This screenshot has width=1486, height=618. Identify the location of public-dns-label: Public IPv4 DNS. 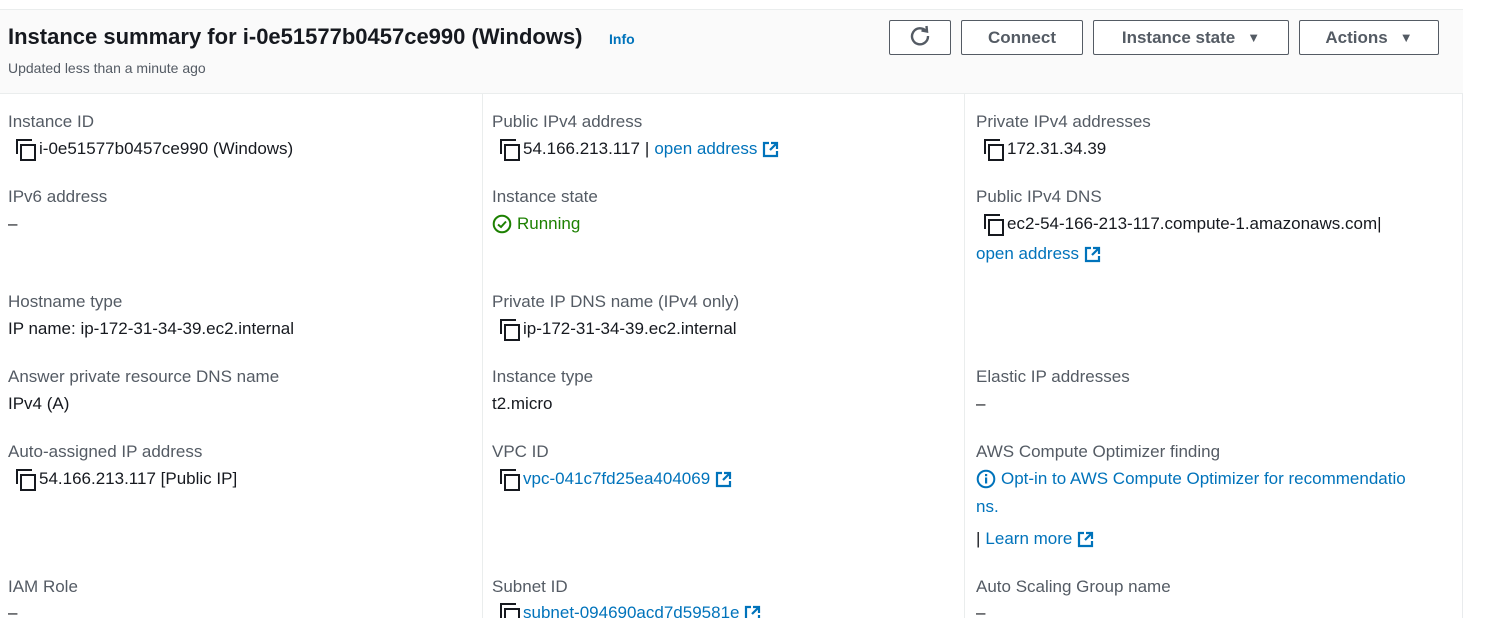
(1039, 196).